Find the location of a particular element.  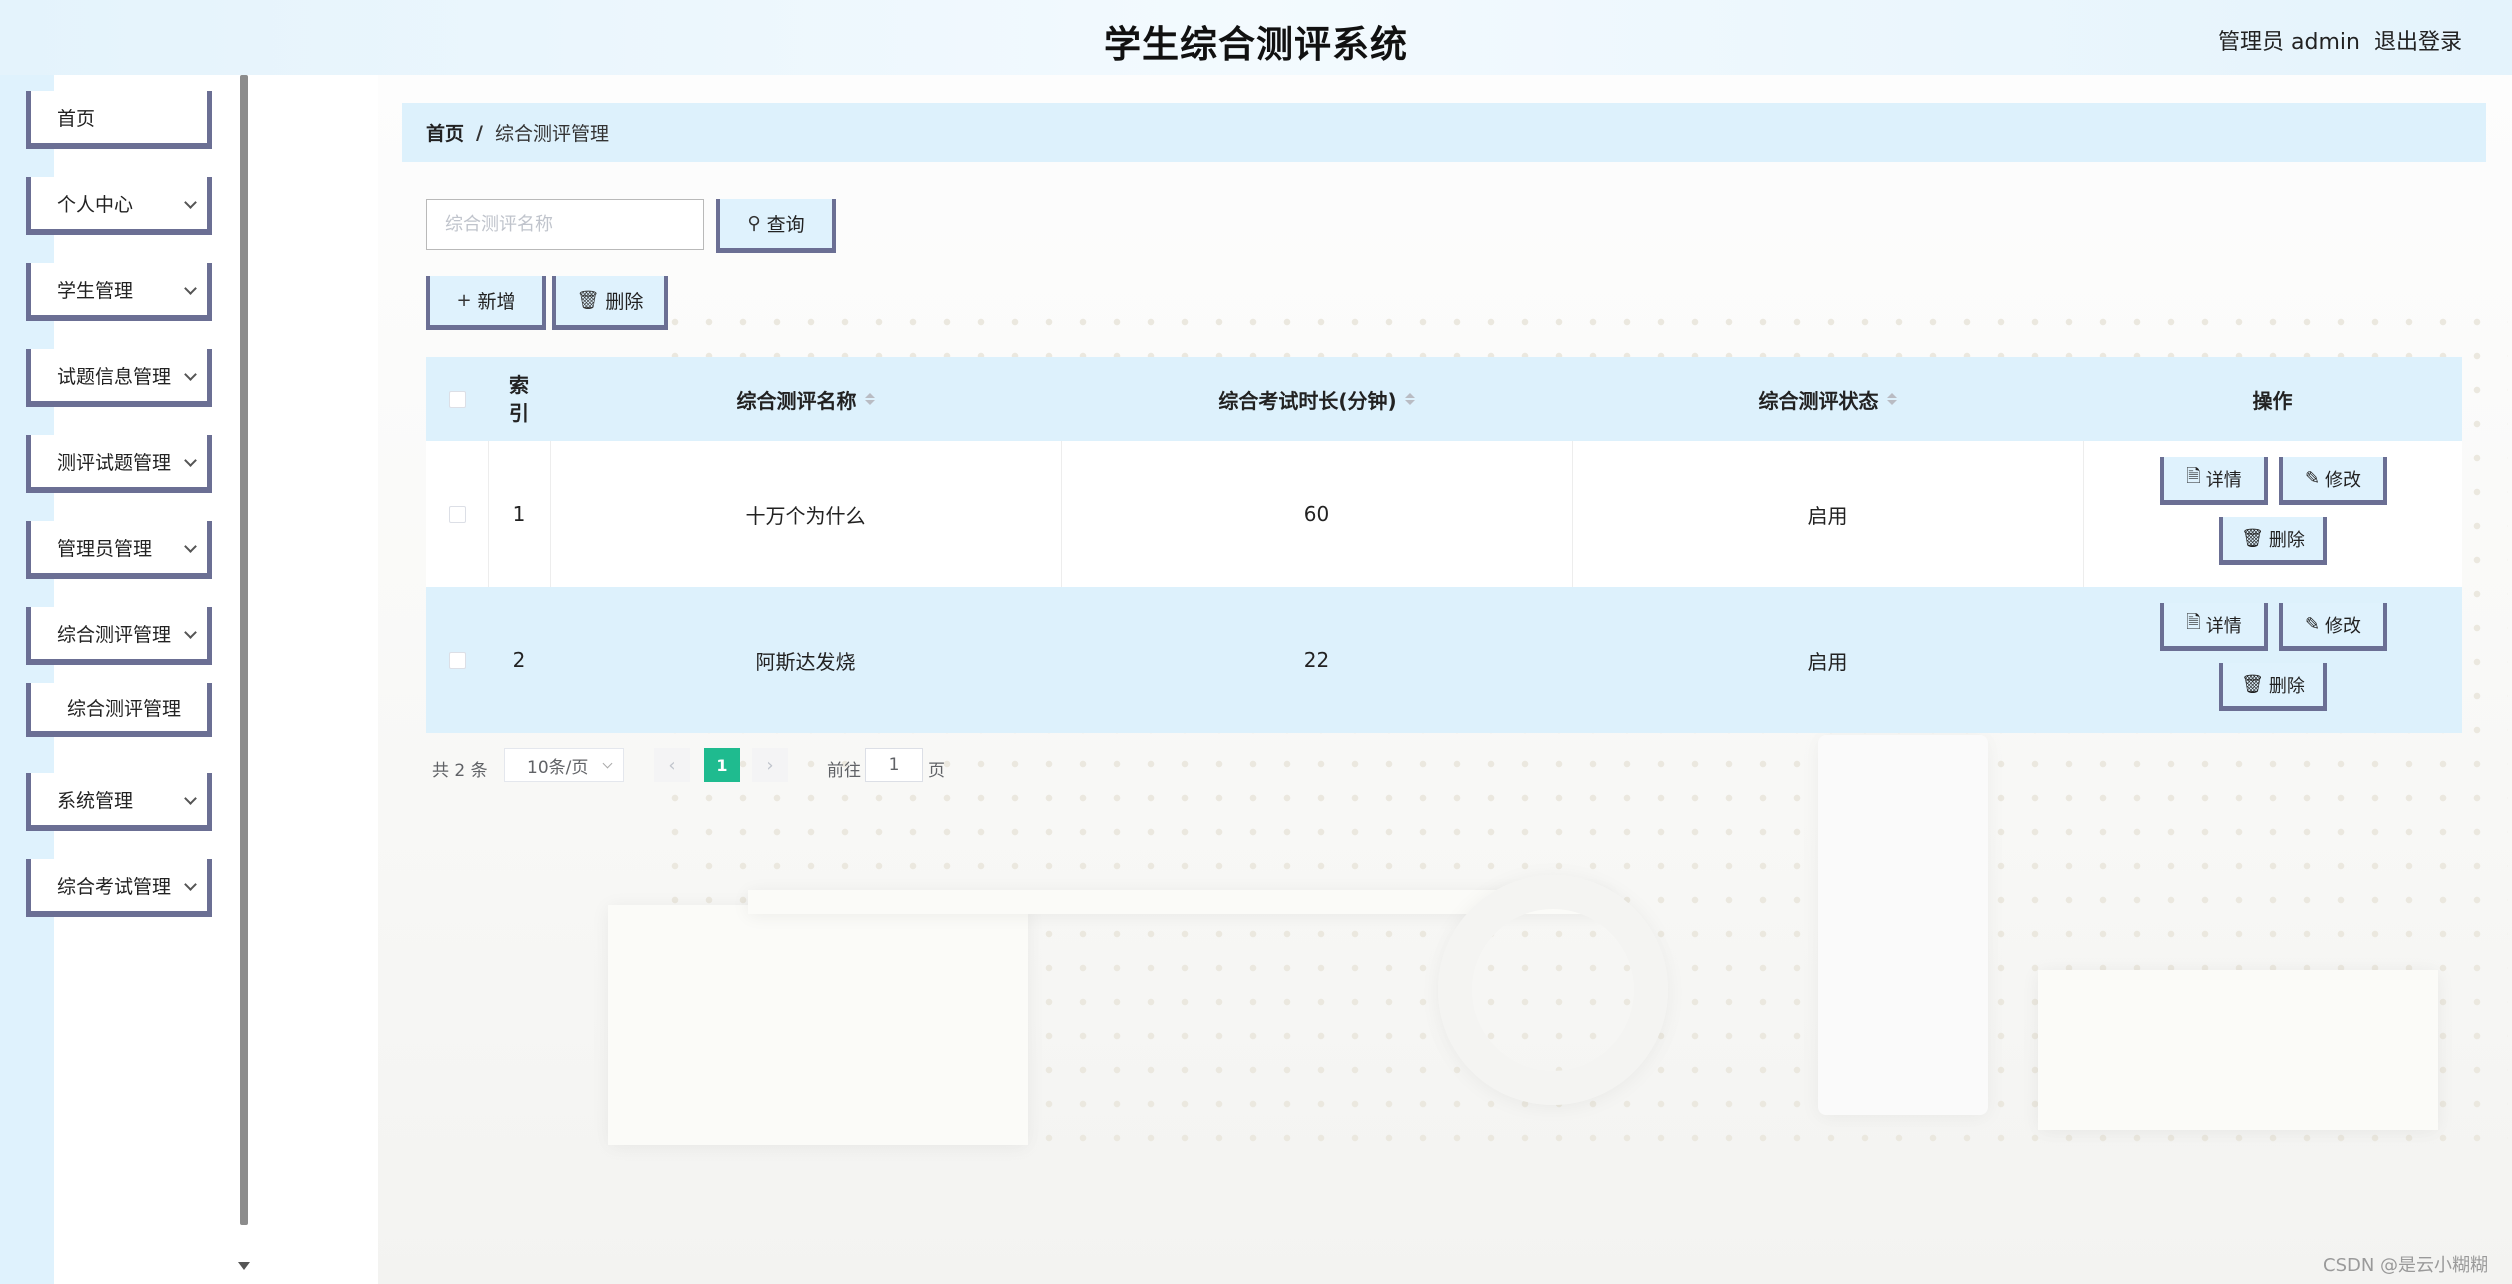

search-button-label: 查询 is located at coordinates (785, 225).